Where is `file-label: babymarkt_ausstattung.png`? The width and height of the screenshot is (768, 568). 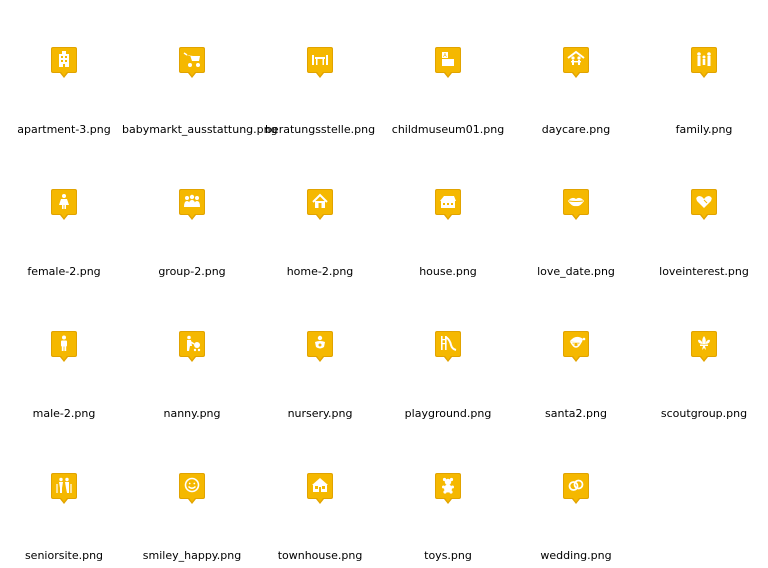 file-label: babymarkt_ausstattung.png is located at coordinates (200, 129).